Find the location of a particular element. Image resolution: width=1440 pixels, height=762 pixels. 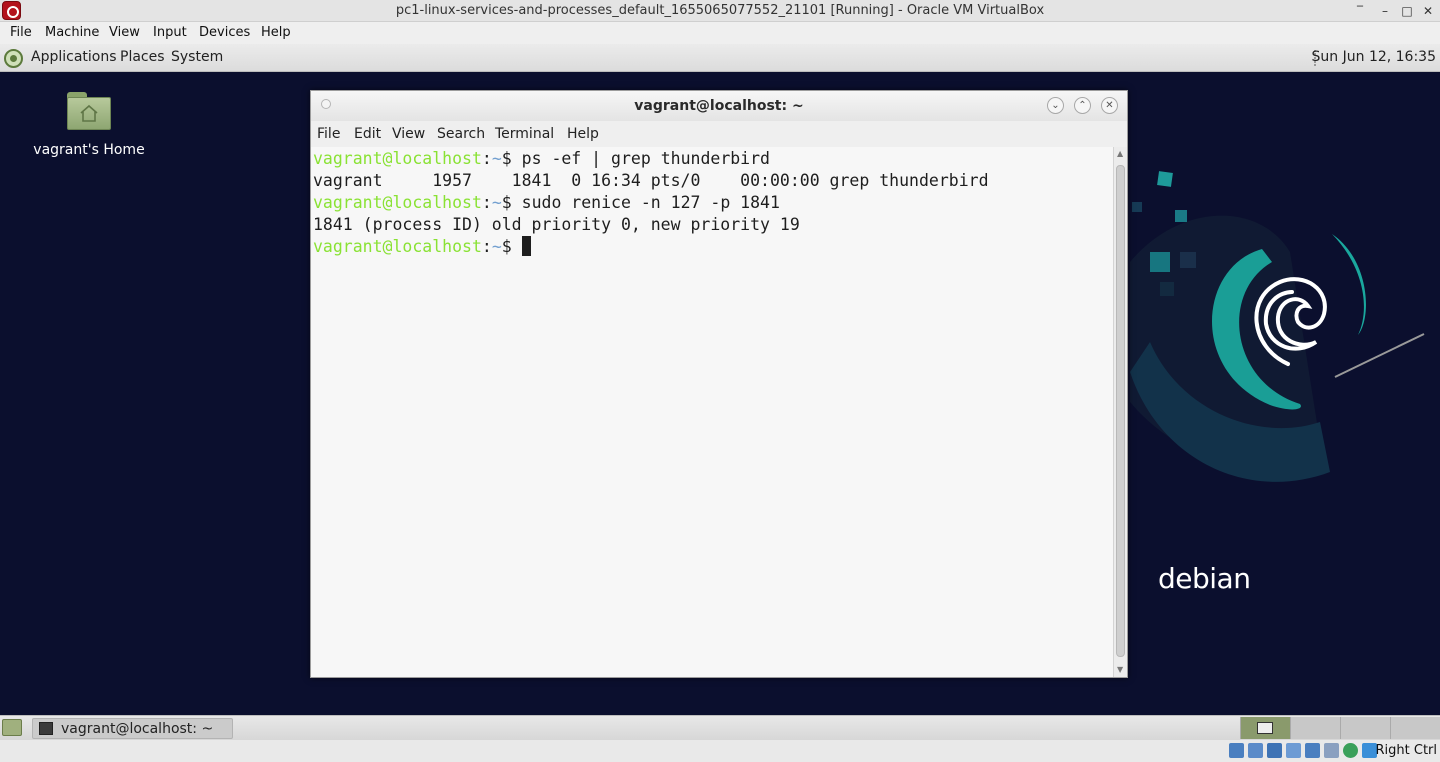

vbox-statusbar: Right Ctrl is located at coordinates (720, 751).